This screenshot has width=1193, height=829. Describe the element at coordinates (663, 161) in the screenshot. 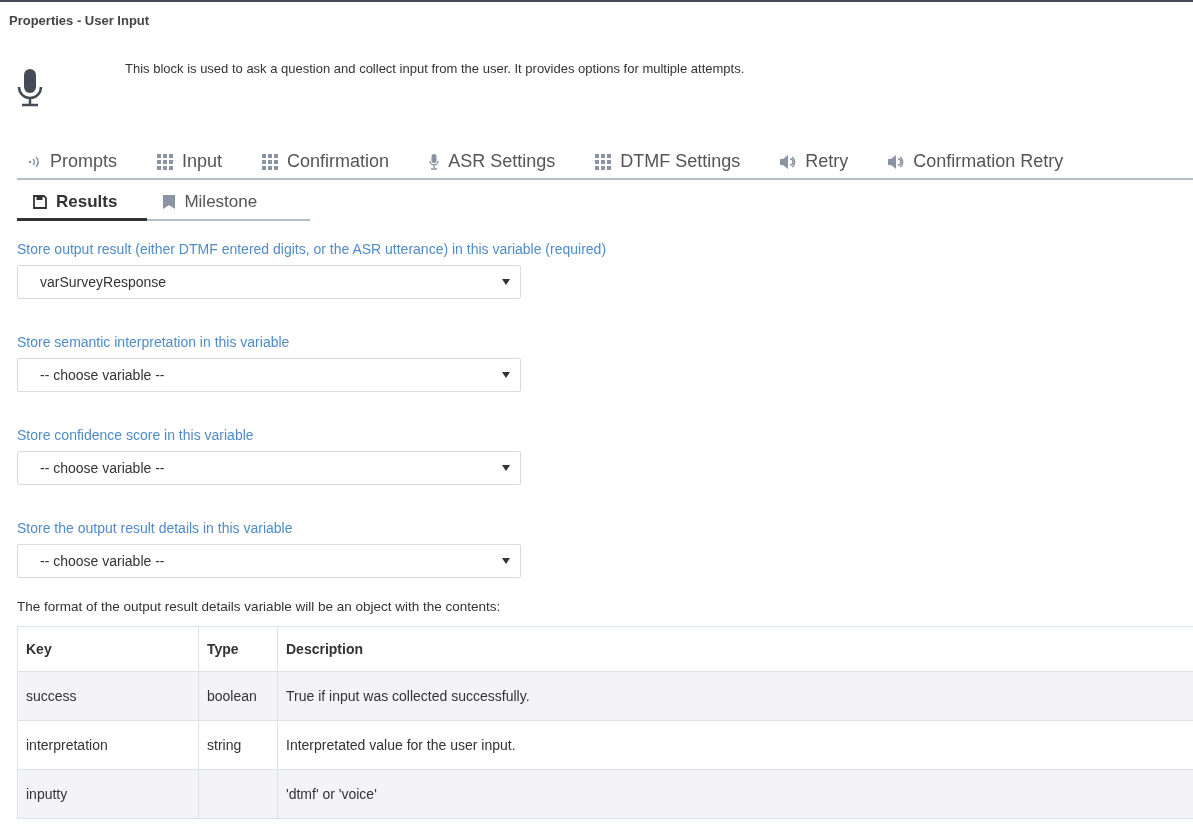

I see `tab: DTMF Settings` at that location.